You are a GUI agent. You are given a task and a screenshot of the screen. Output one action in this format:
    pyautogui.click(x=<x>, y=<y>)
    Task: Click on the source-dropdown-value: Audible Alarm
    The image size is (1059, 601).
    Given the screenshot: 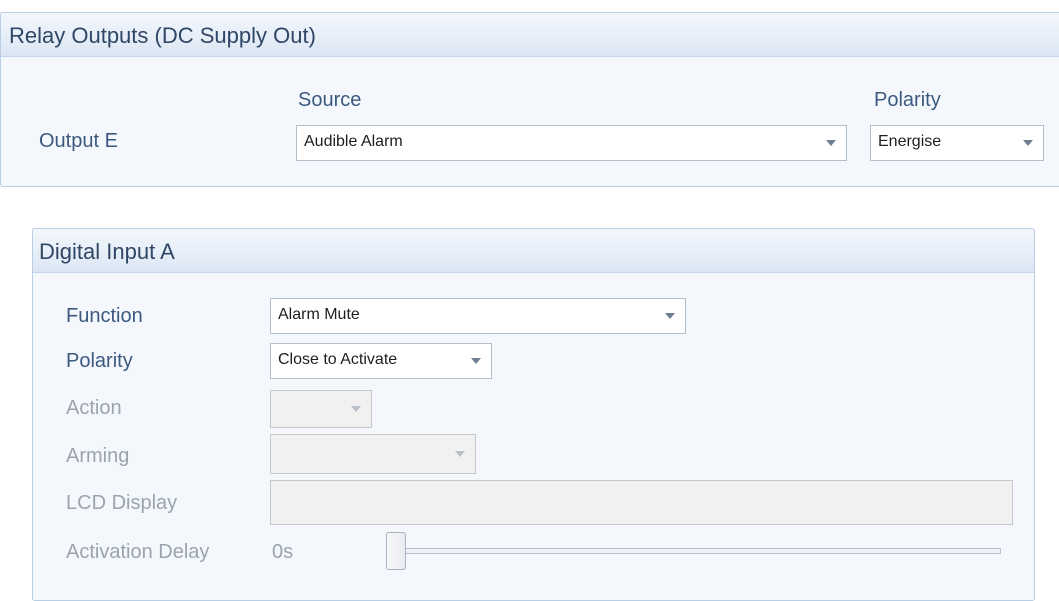 What is the action you would take?
    pyautogui.click(x=353, y=141)
    